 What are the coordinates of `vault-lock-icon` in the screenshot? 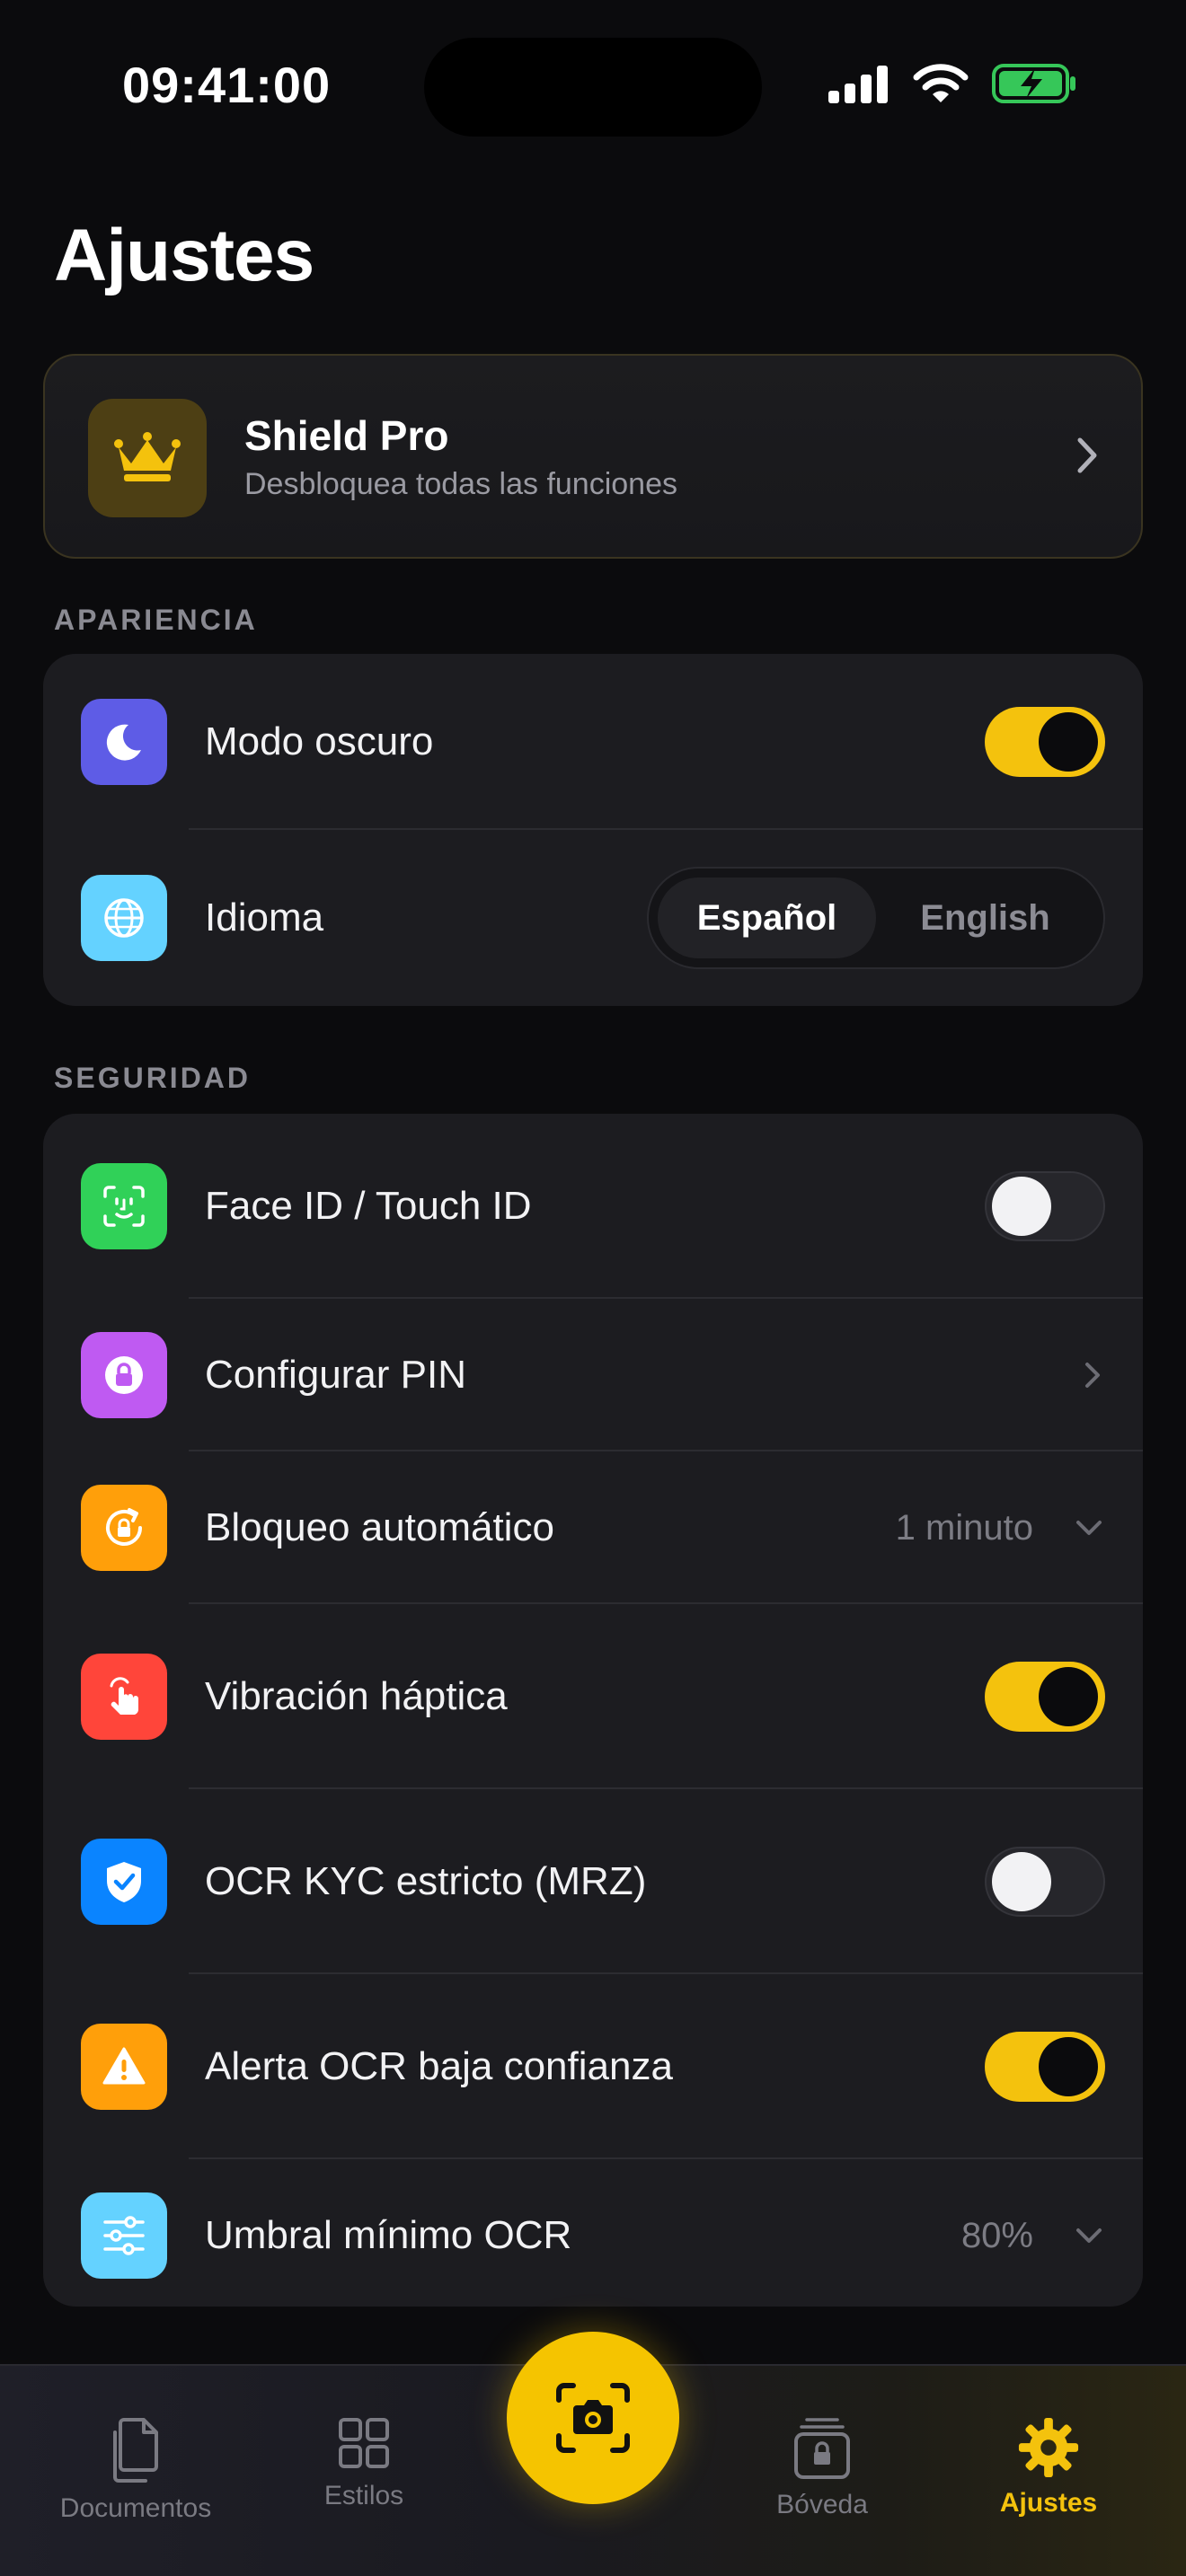 It's located at (822, 2448).